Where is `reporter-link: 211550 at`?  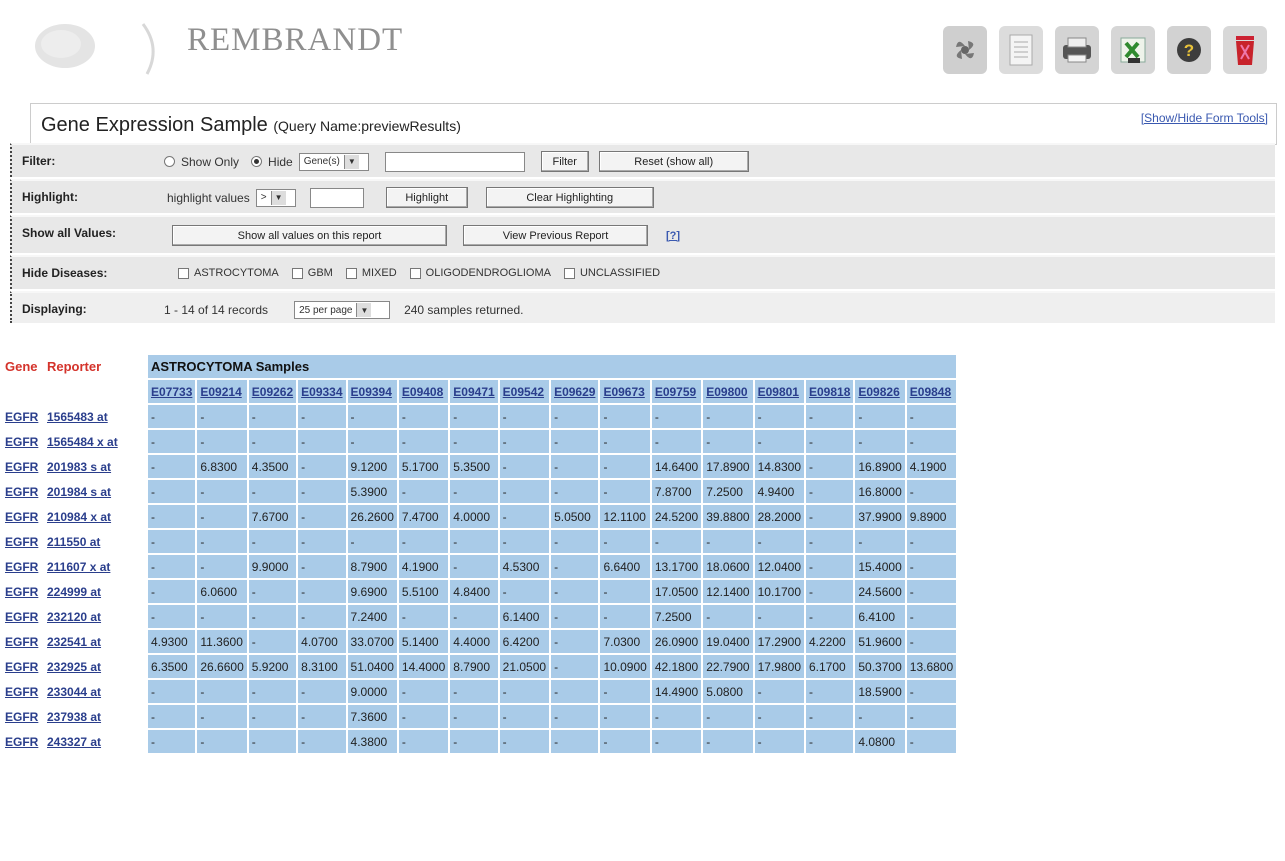
reporter-link: 211550 at is located at coordinates (73, 542).